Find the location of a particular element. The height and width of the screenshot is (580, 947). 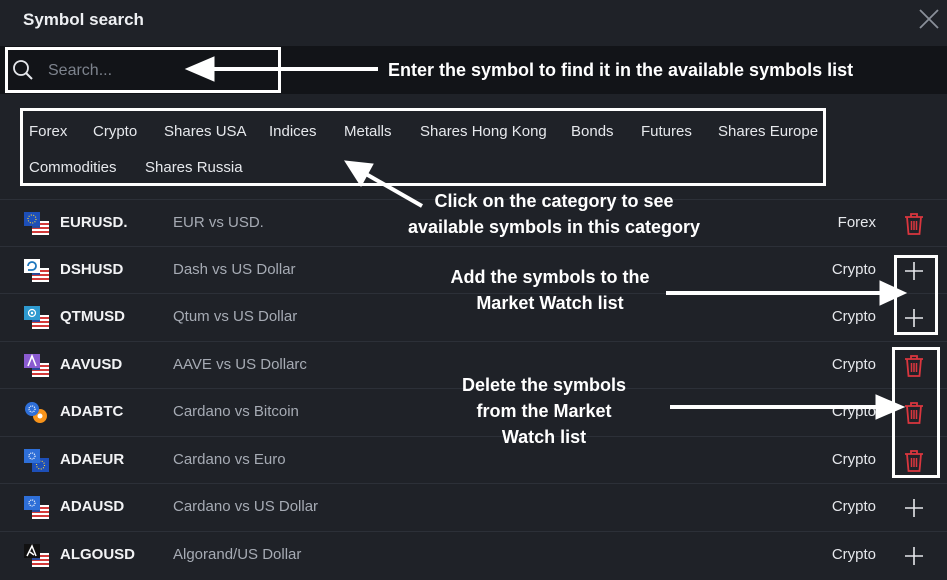

symbol-description: Dash vs US Dollar is located at coordinates (234, 269).